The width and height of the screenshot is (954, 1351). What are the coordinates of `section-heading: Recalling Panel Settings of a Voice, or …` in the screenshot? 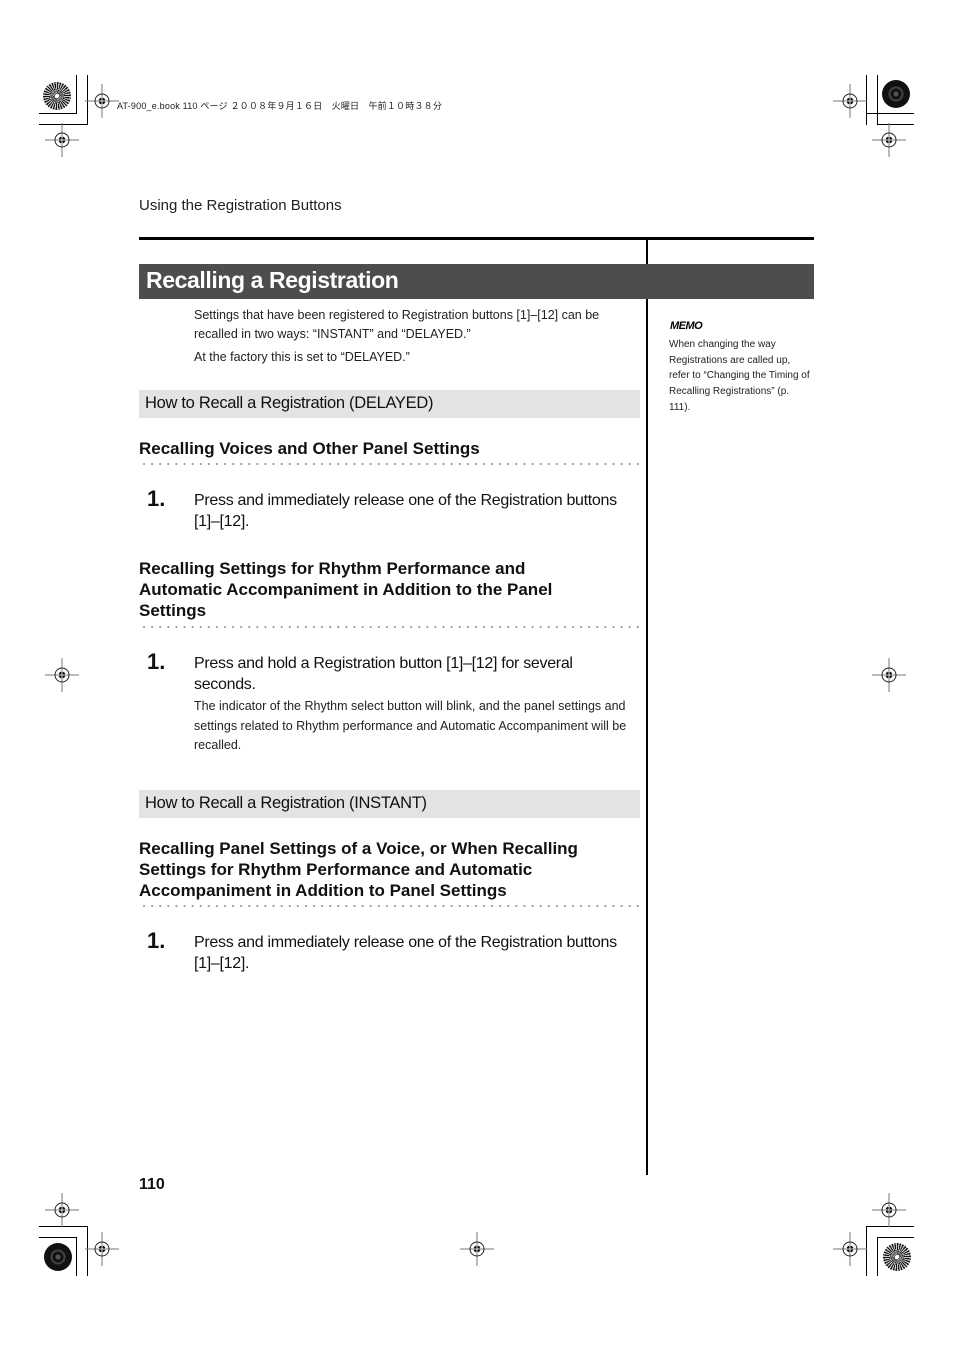 It's located at (358, 869).